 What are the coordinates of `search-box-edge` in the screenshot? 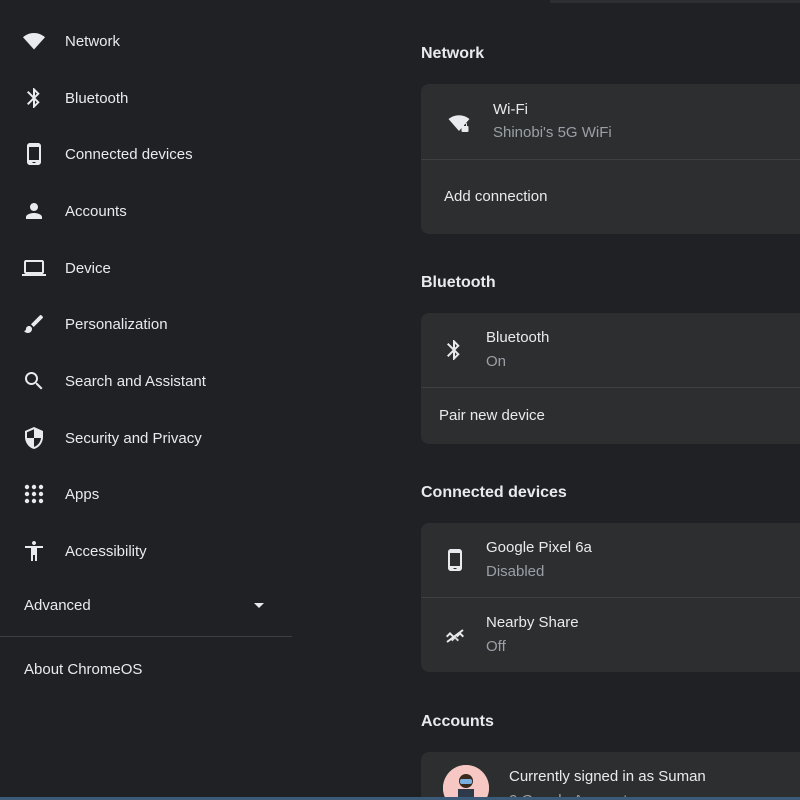 It's located at (675, 1).